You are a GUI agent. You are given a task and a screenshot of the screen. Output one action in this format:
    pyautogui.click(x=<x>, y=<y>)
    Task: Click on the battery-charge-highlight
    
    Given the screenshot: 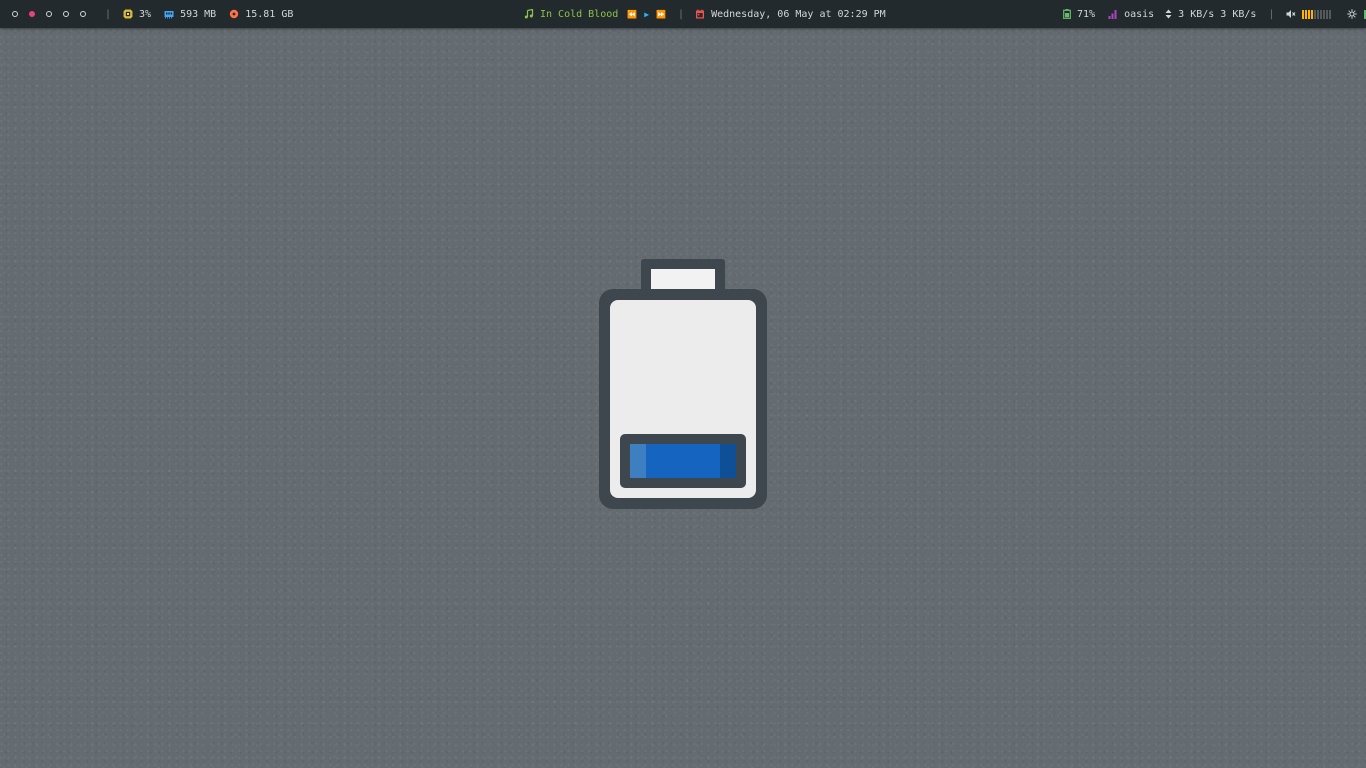 What is the action you would take?
    pyautogui.click(x=638, y=461)
    